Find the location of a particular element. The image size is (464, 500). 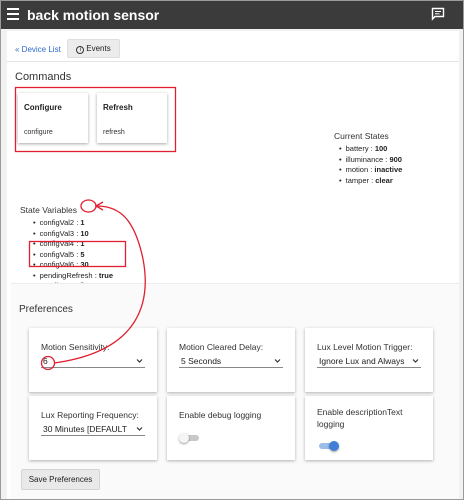

command-arg: configure is located at coordinates (38, 132).